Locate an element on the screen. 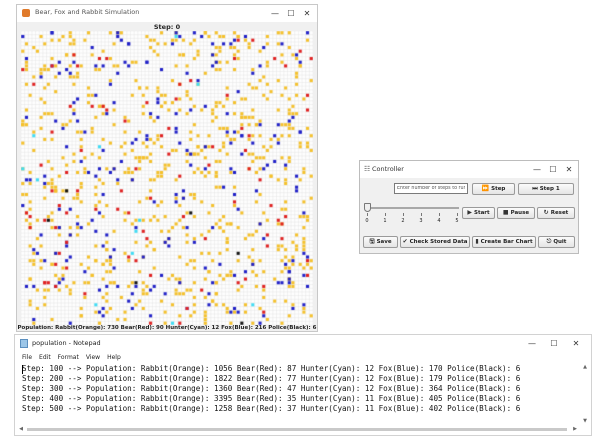 The image size is (599, 440). quit-button: ⎋ Quit is located at coordinates (556, 242).